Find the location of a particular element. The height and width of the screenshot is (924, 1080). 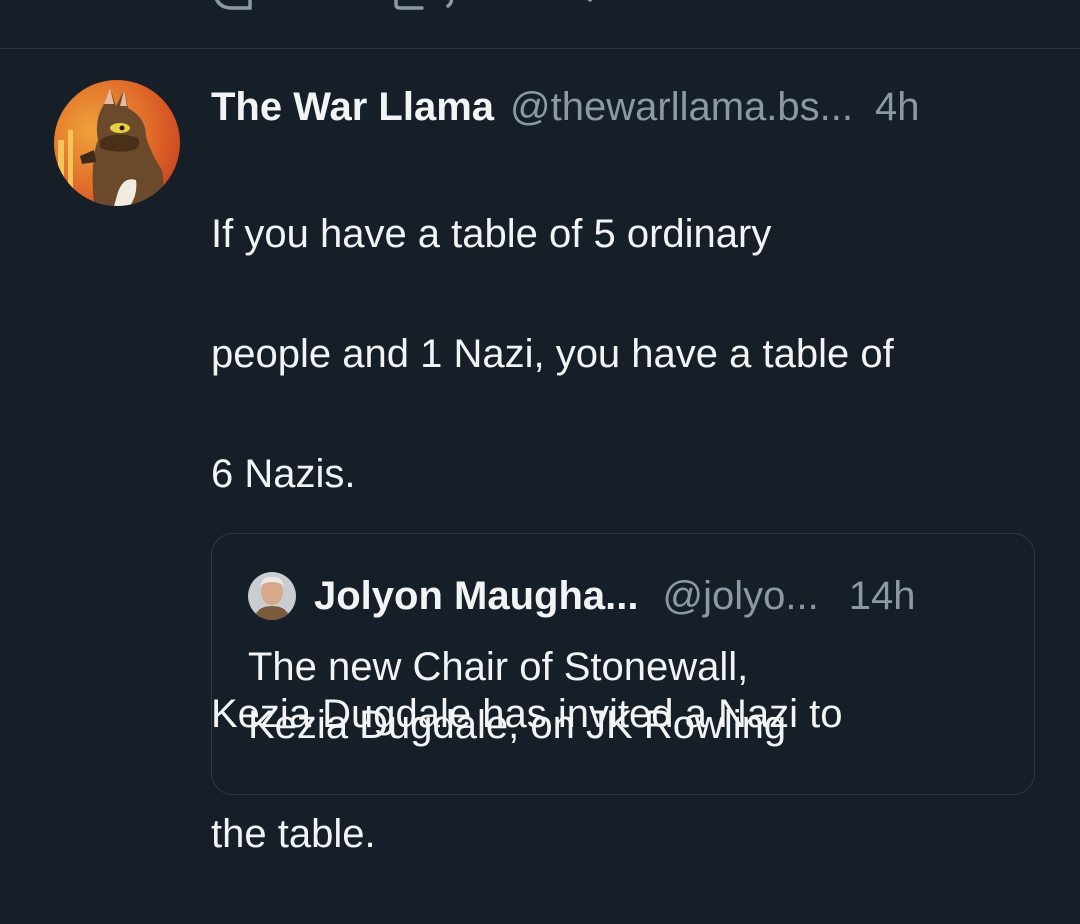

more-icon is located at coordinates (888, 7).